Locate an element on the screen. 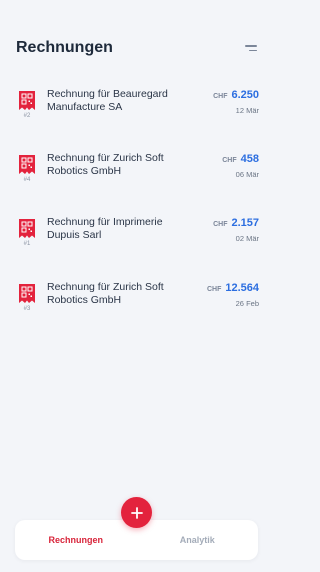 This screenshot has height=572, width=320. amount-value: 12.564 is located at coordinates (242, 288).